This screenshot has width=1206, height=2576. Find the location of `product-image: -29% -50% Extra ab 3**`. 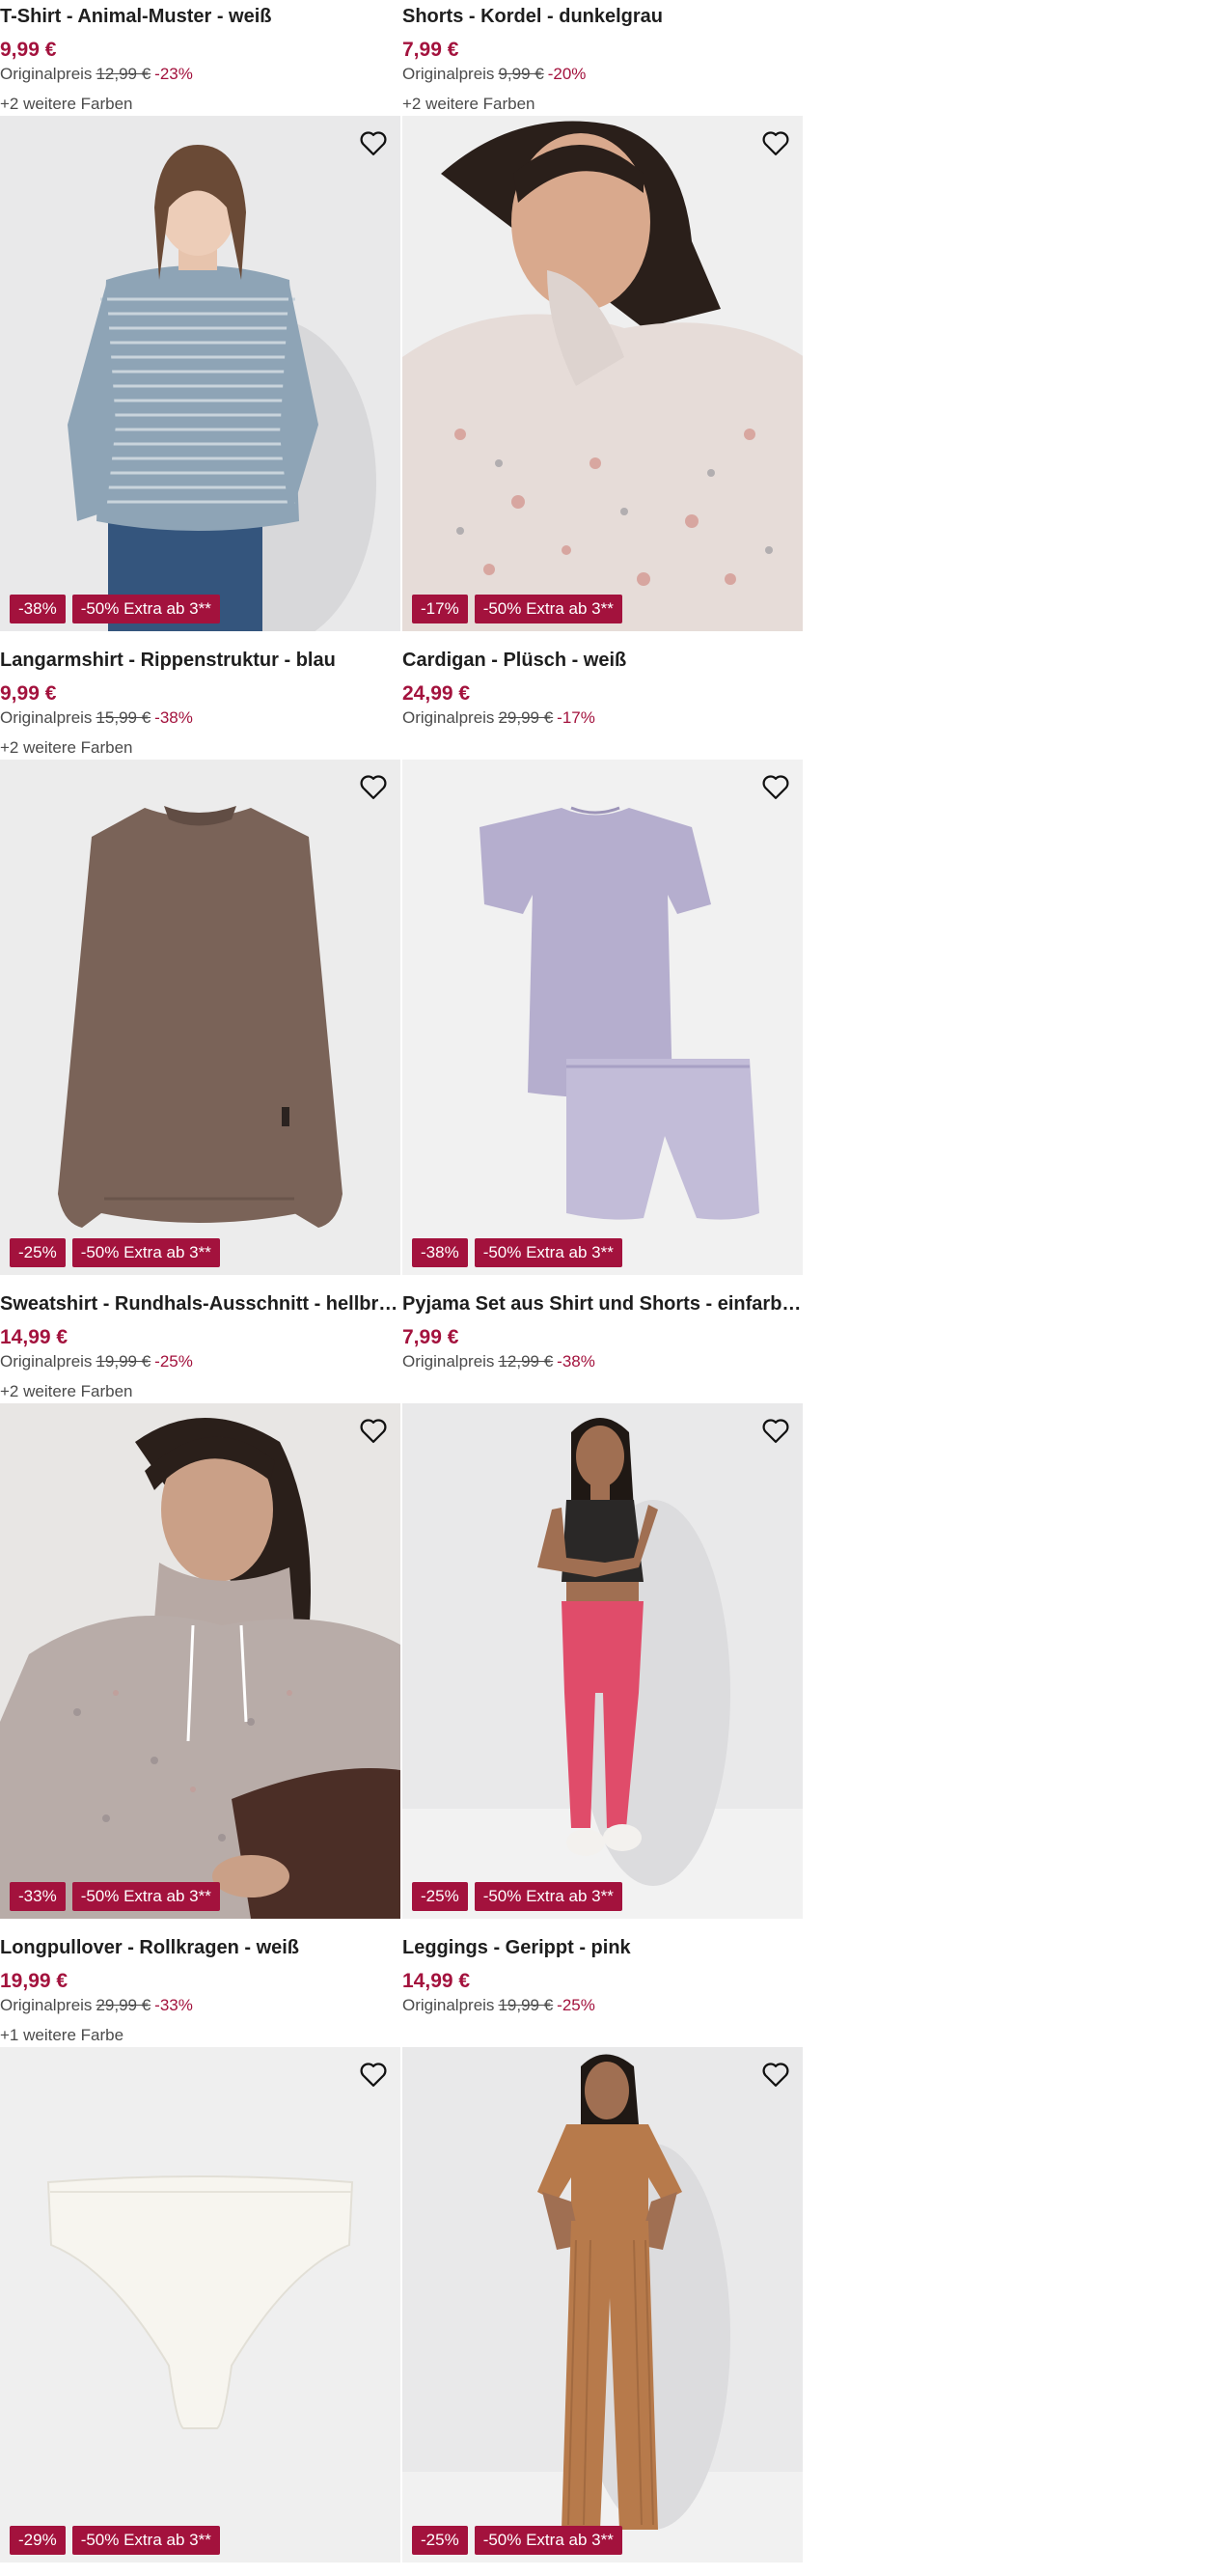

product-image: -29% -50% Extra ab 3** is located at coordinates (200, 2304).